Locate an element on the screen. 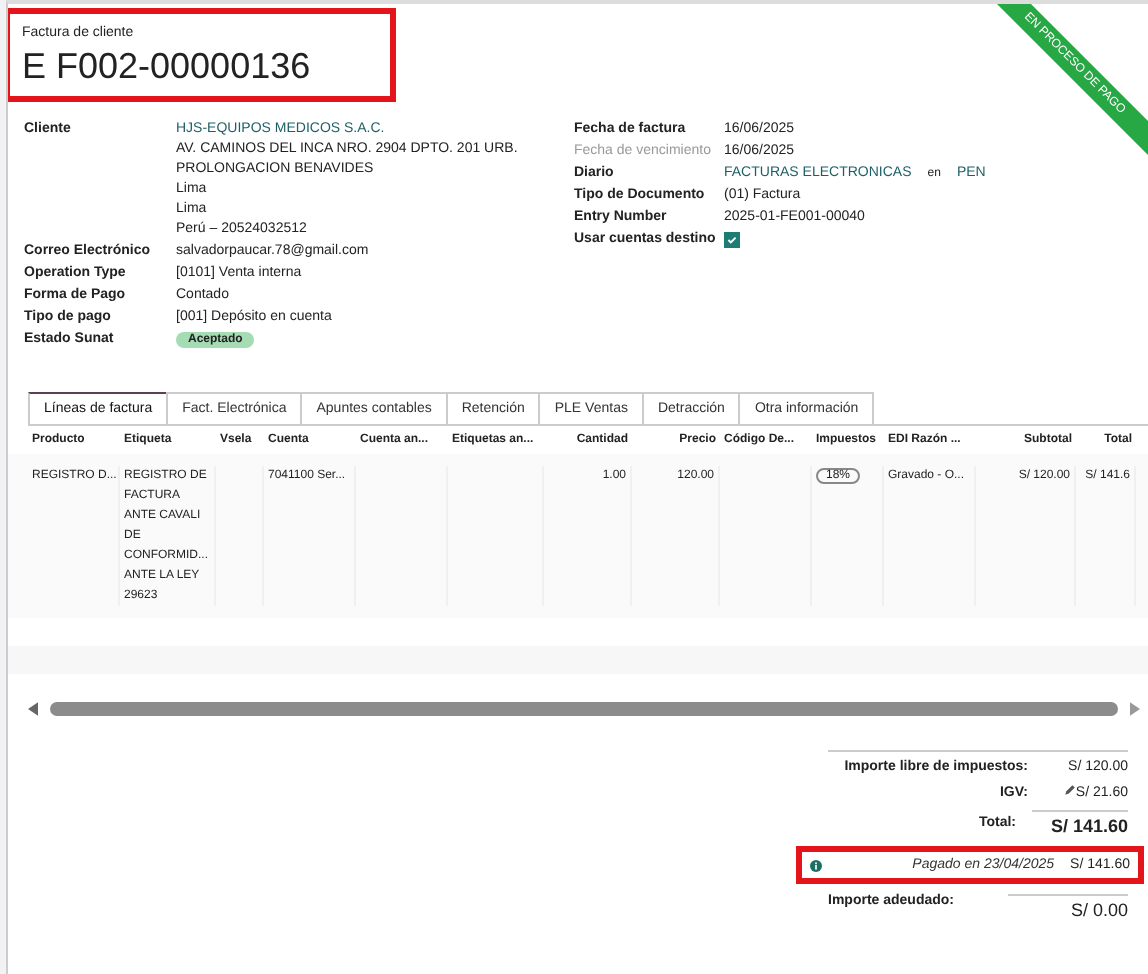 The width and height of the screenshot is (1148, 974). amount-due-value: S/ 0.00 is located at coordinates (1068, 907).